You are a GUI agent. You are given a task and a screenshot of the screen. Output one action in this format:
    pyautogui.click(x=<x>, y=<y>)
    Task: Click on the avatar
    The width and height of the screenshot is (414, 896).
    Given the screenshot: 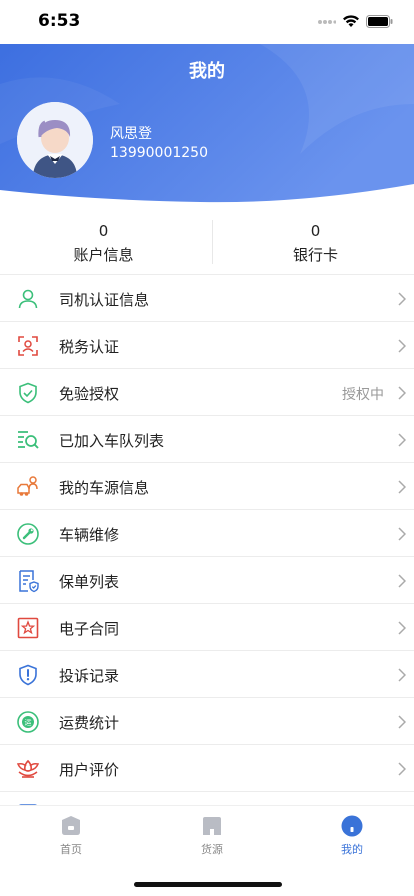 What is the action you would take?
    pyautogui.click(x=55, y=140)
    